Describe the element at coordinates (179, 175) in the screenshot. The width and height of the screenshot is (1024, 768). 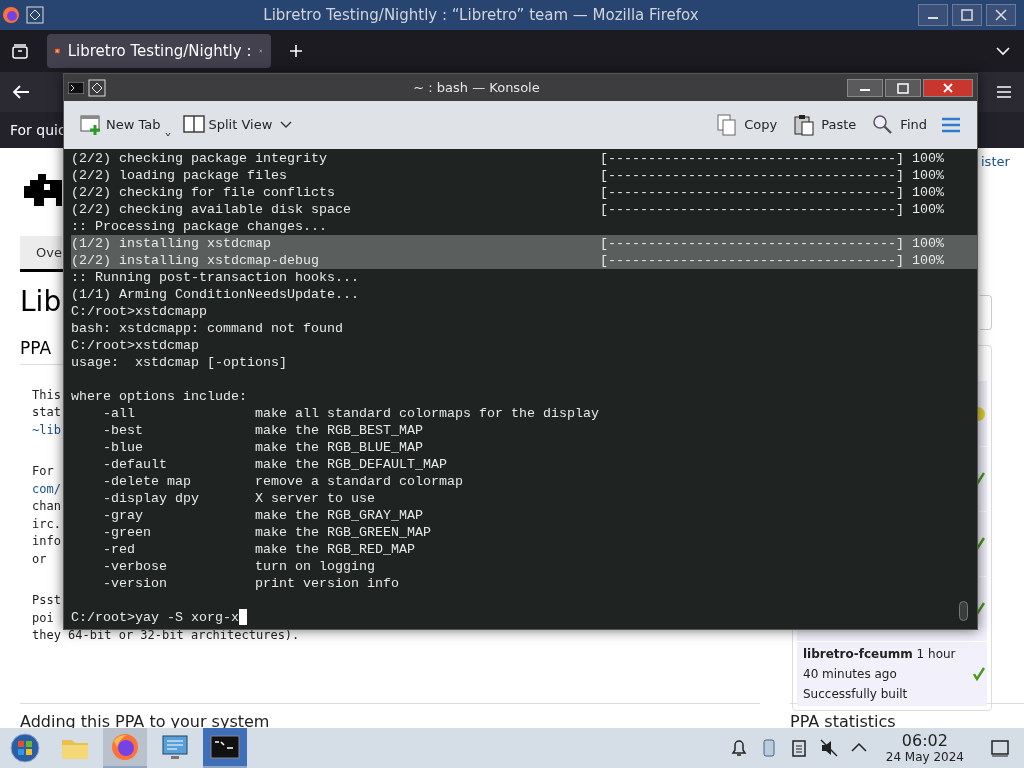
I see `terminal-line: (2/2) loading package files` at that location.